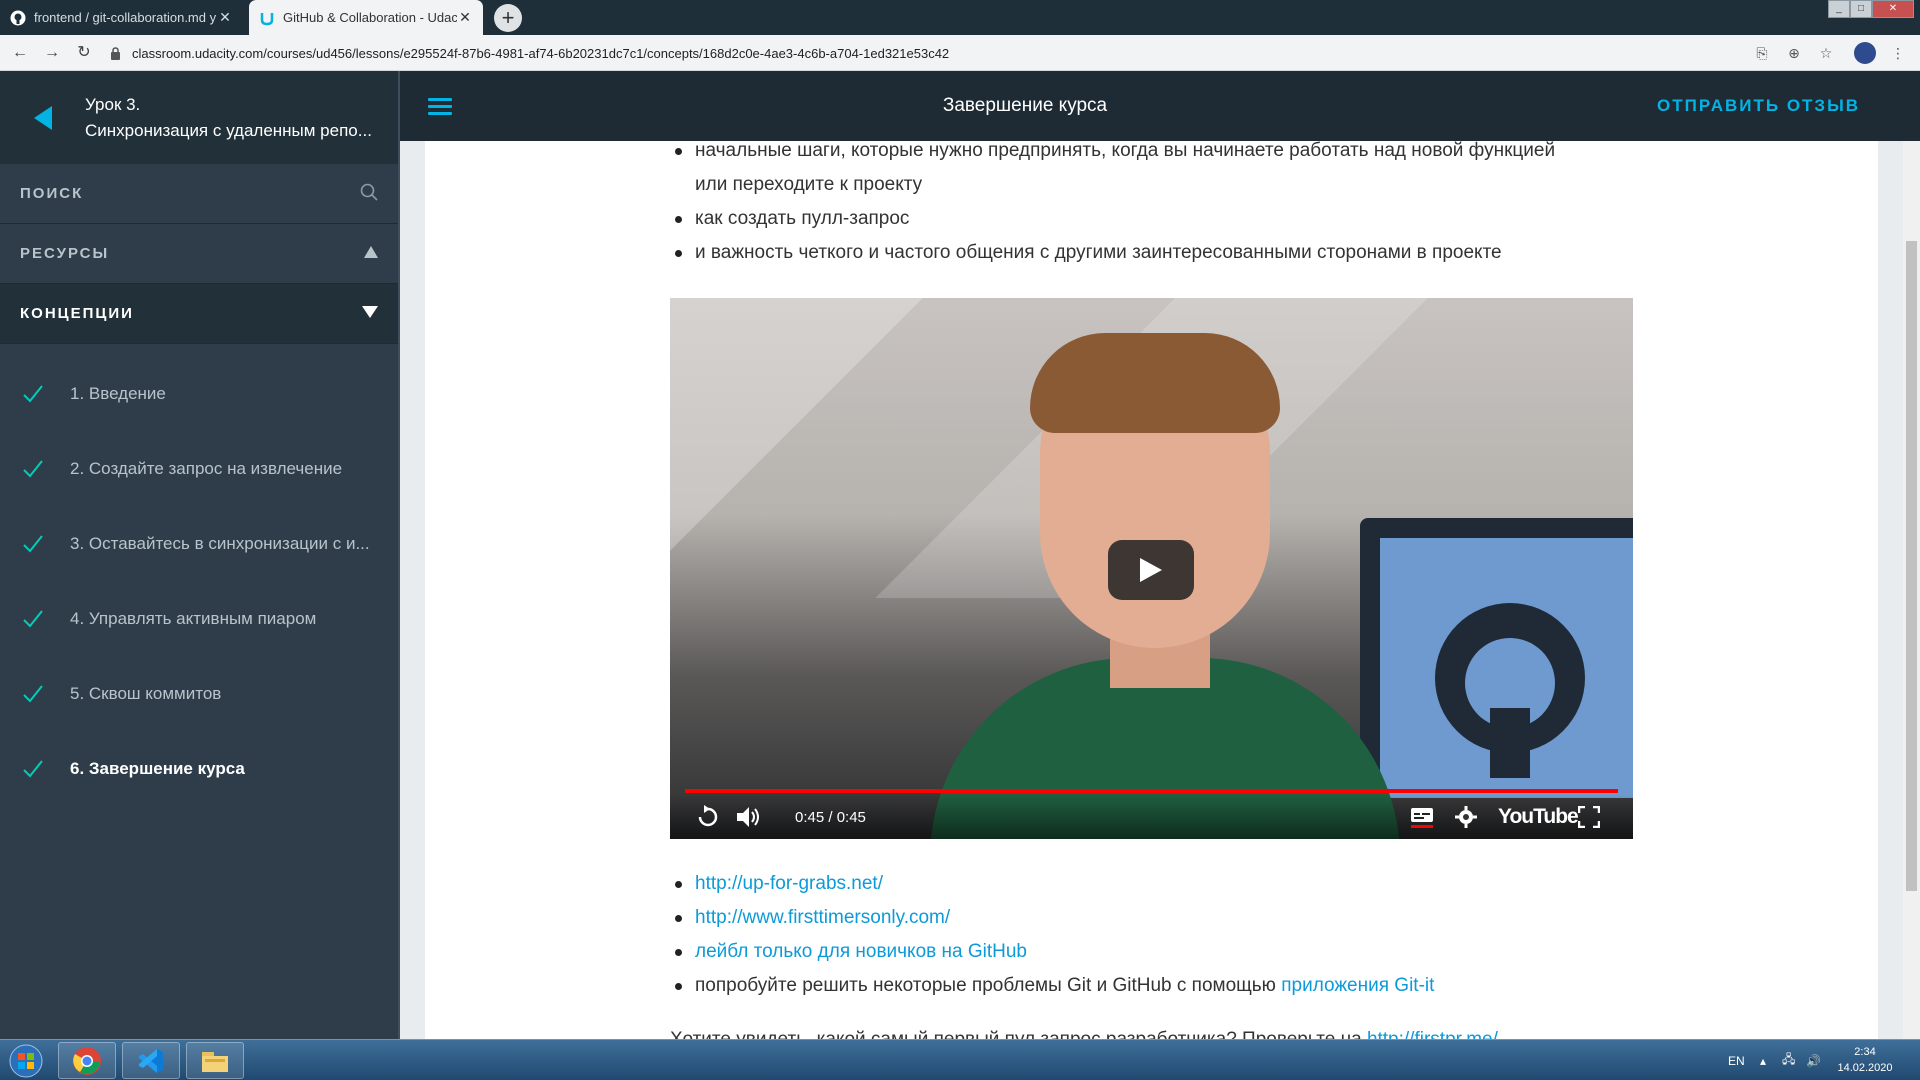  I want to click on concept-item: 4. Управлять активным пиаром, so click(199, 618).